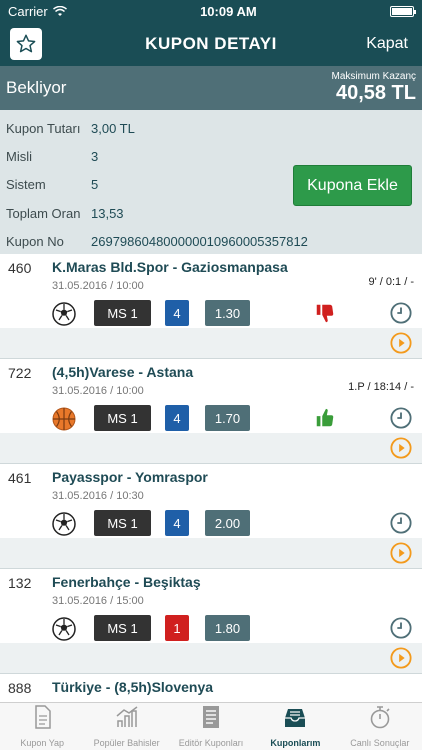 This screenshot has height=750, width=422. Describe the element at coordinates (19, 157) in the screenshot. I see `summary-key: Misli` at that location.